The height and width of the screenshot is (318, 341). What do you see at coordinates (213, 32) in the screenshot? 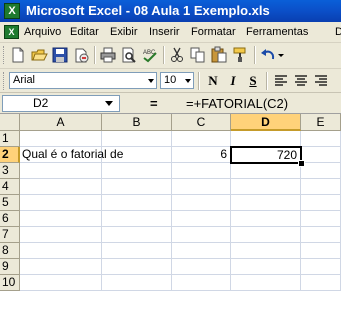
I see `menu-formatar: Formatar` at bounding box center [213, 32].